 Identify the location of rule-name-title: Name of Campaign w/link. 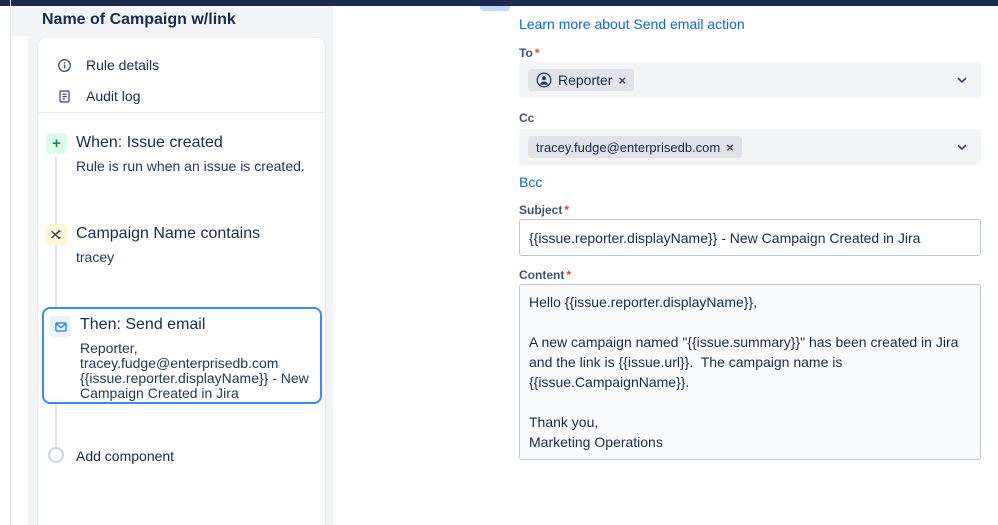
(139, 19).